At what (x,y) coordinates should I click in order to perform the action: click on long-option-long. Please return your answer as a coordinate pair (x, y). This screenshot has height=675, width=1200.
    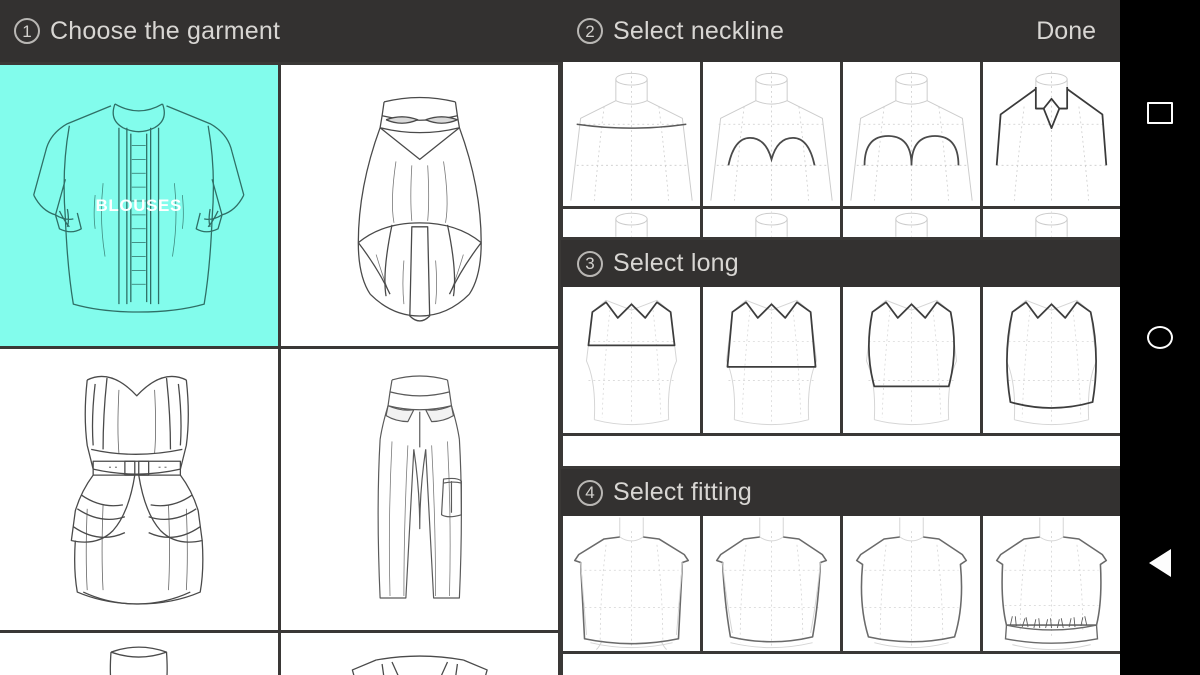
    Looking at the image, I should click on (1051, 360).